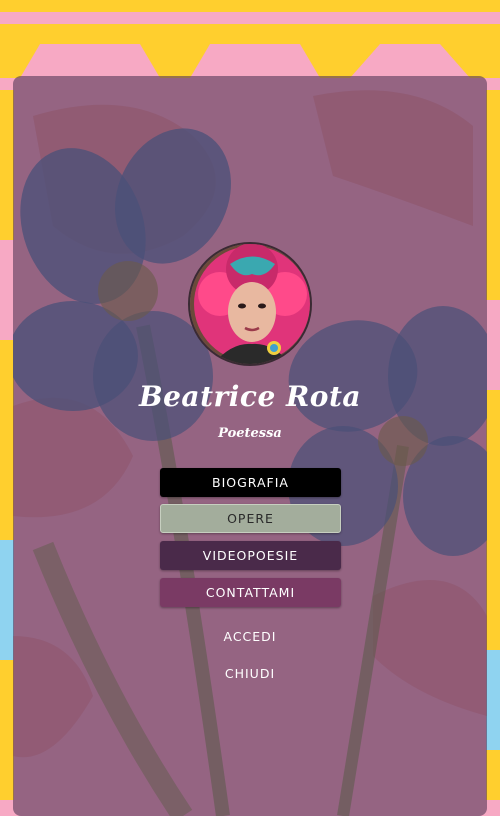 The height and width of the screenshot is (816, 500). I want to click on contattami-button: CONTATTAMI, so click(250, 592).